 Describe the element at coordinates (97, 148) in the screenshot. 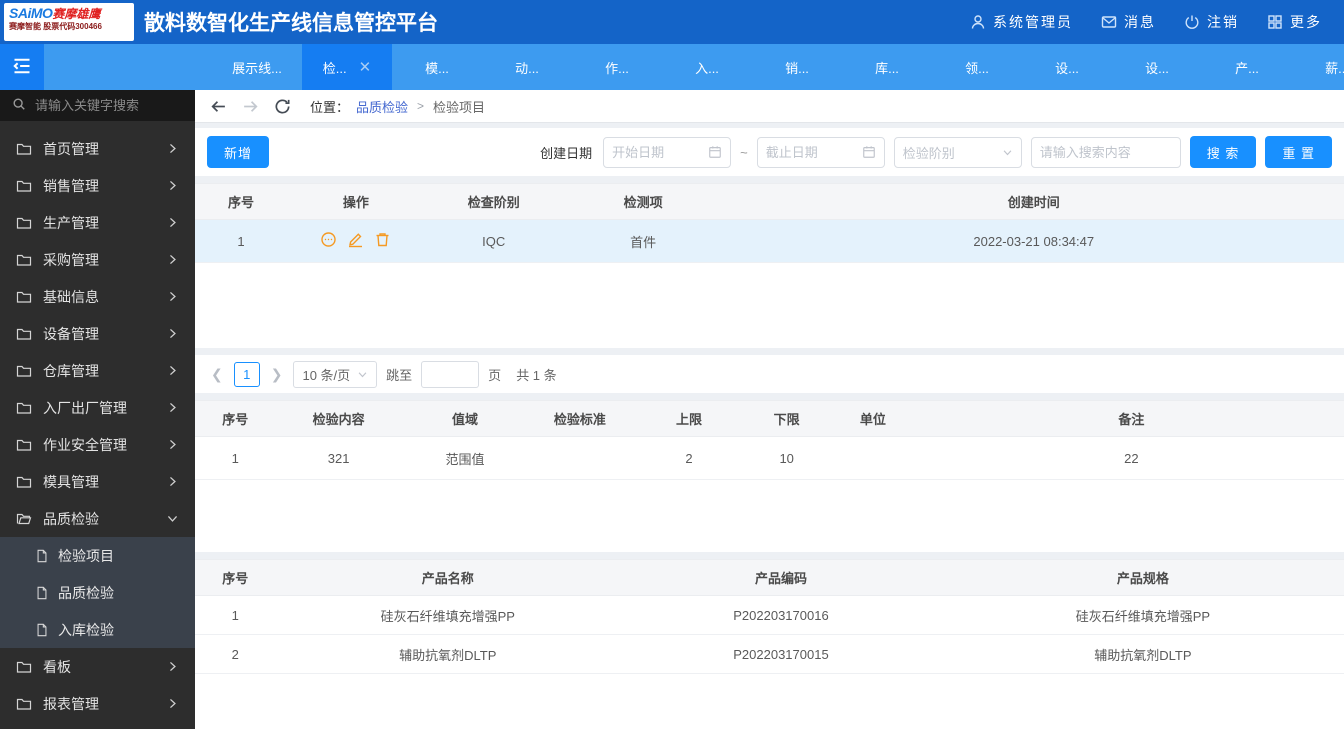

I see `sidebar-item-home-mgmt: 首页管理` at that location.